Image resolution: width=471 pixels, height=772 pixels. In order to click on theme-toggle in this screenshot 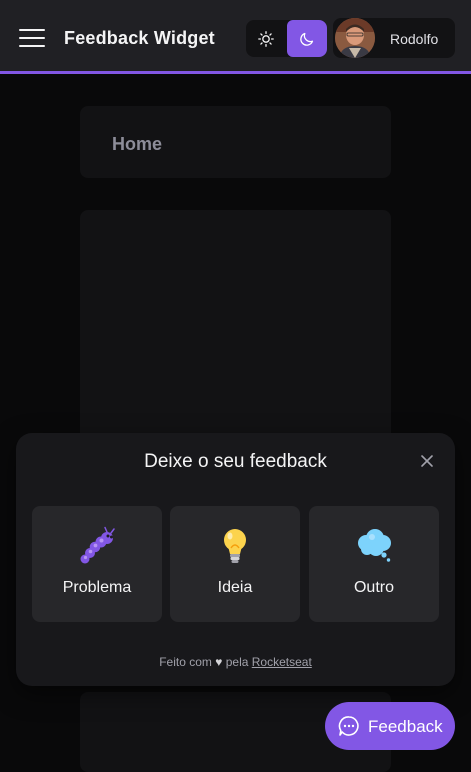, I will do `click(286, 38)`.